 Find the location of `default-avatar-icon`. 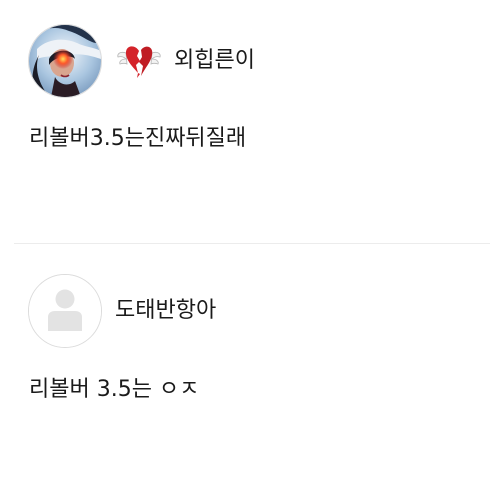

default-avatar-icon is located at coordinates (65, 311).